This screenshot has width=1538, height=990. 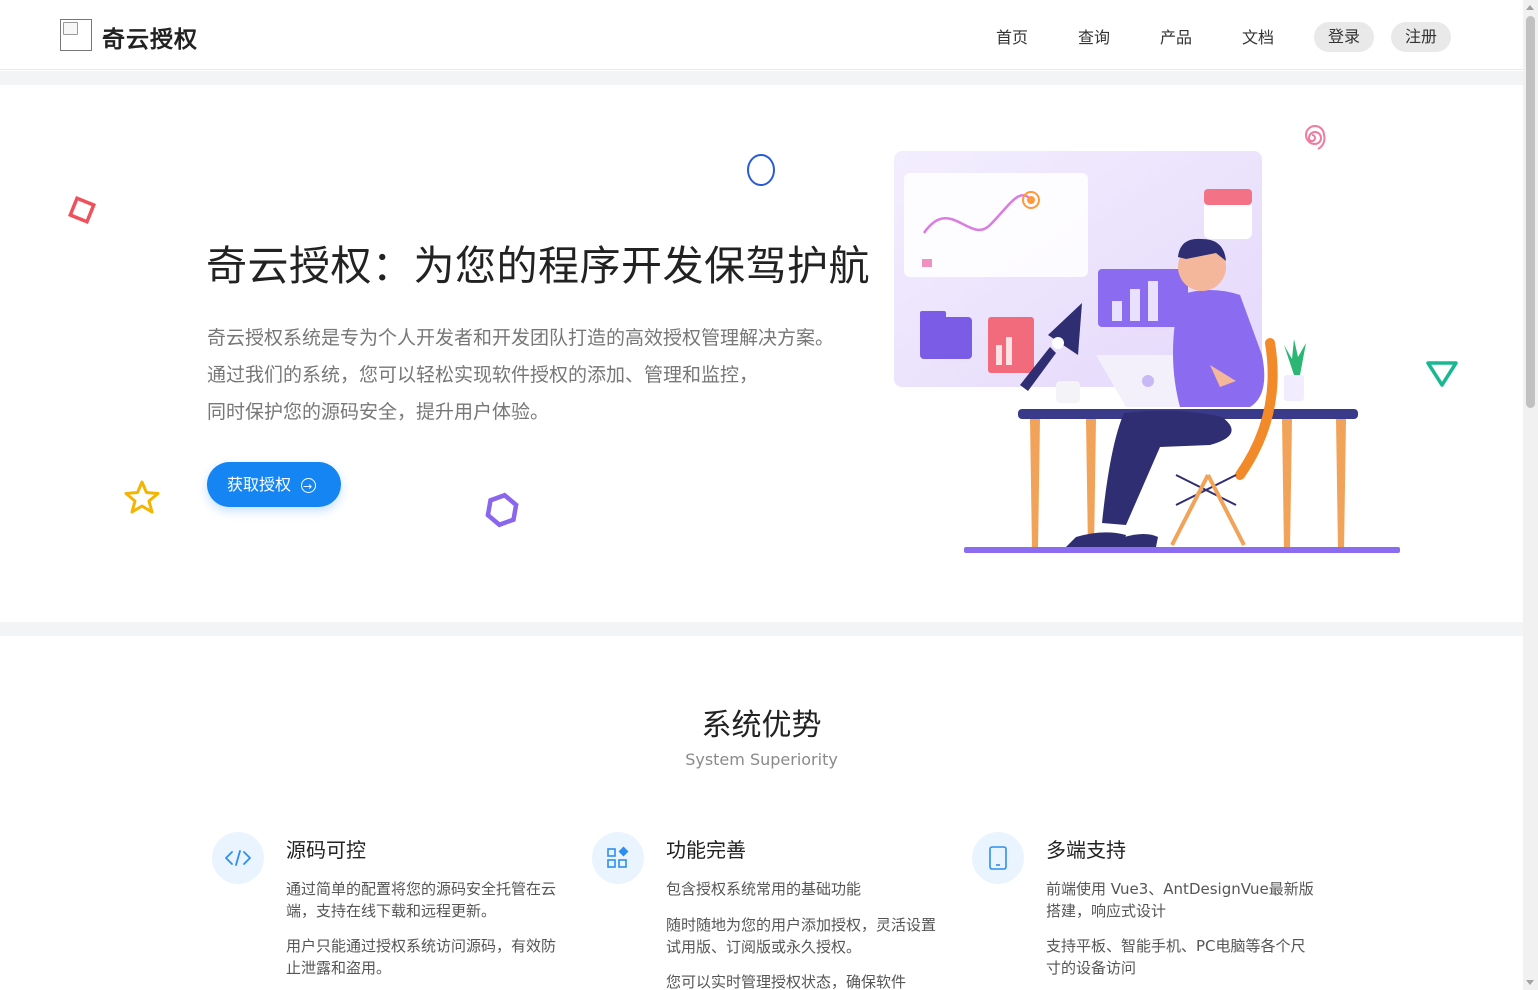 I want to click on feature-title: 多端支持, so click(x=1086, y=850).